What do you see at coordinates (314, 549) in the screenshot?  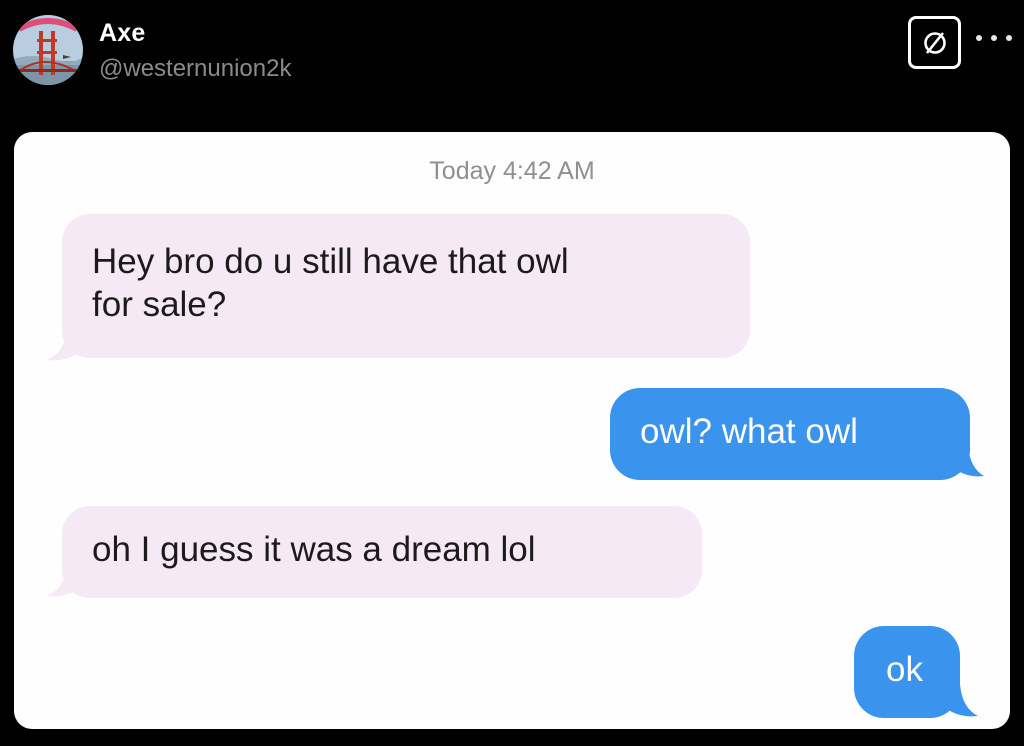 I see `message-text-line: oh I guess it was a dream lol` at bounding box center [314, 549].